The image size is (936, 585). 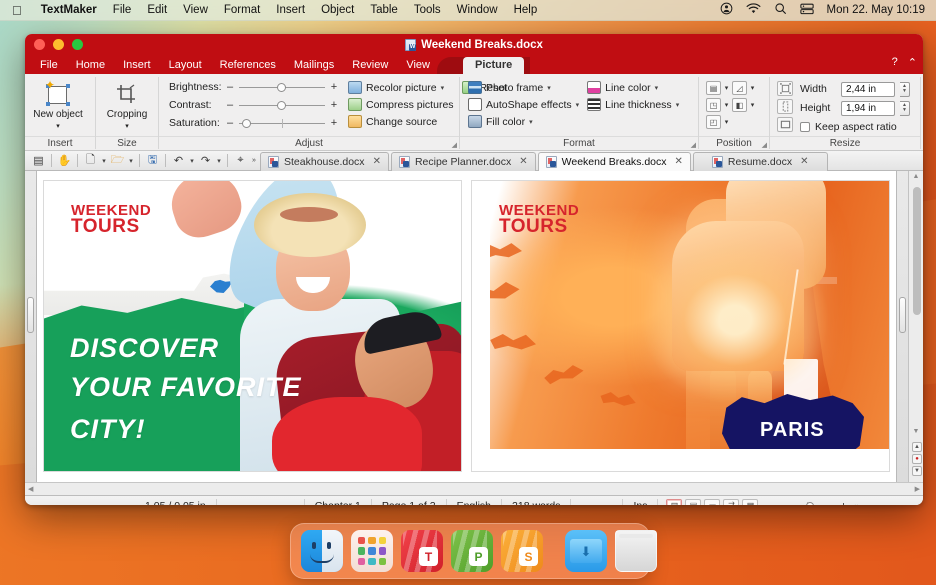 I want to click on fit-frame-icon, so click(x=785, y=124).